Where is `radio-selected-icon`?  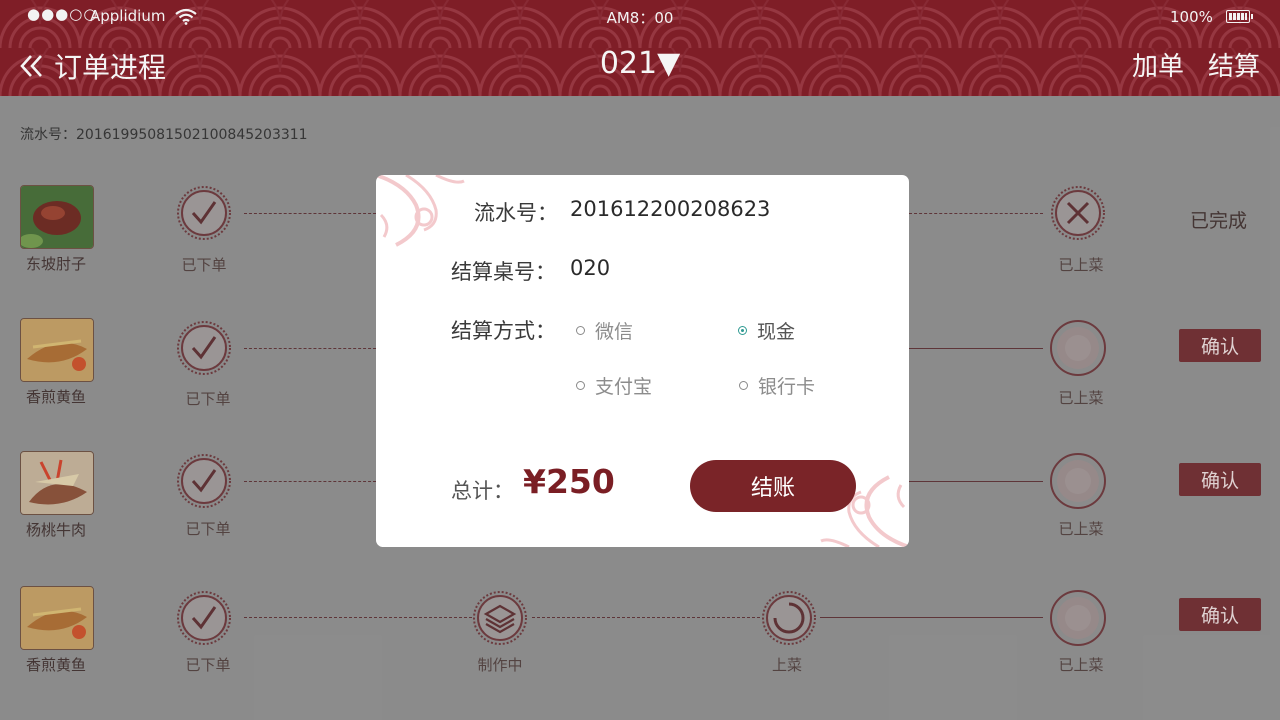
radio-selected-icon is located at coordinates (742, 330).